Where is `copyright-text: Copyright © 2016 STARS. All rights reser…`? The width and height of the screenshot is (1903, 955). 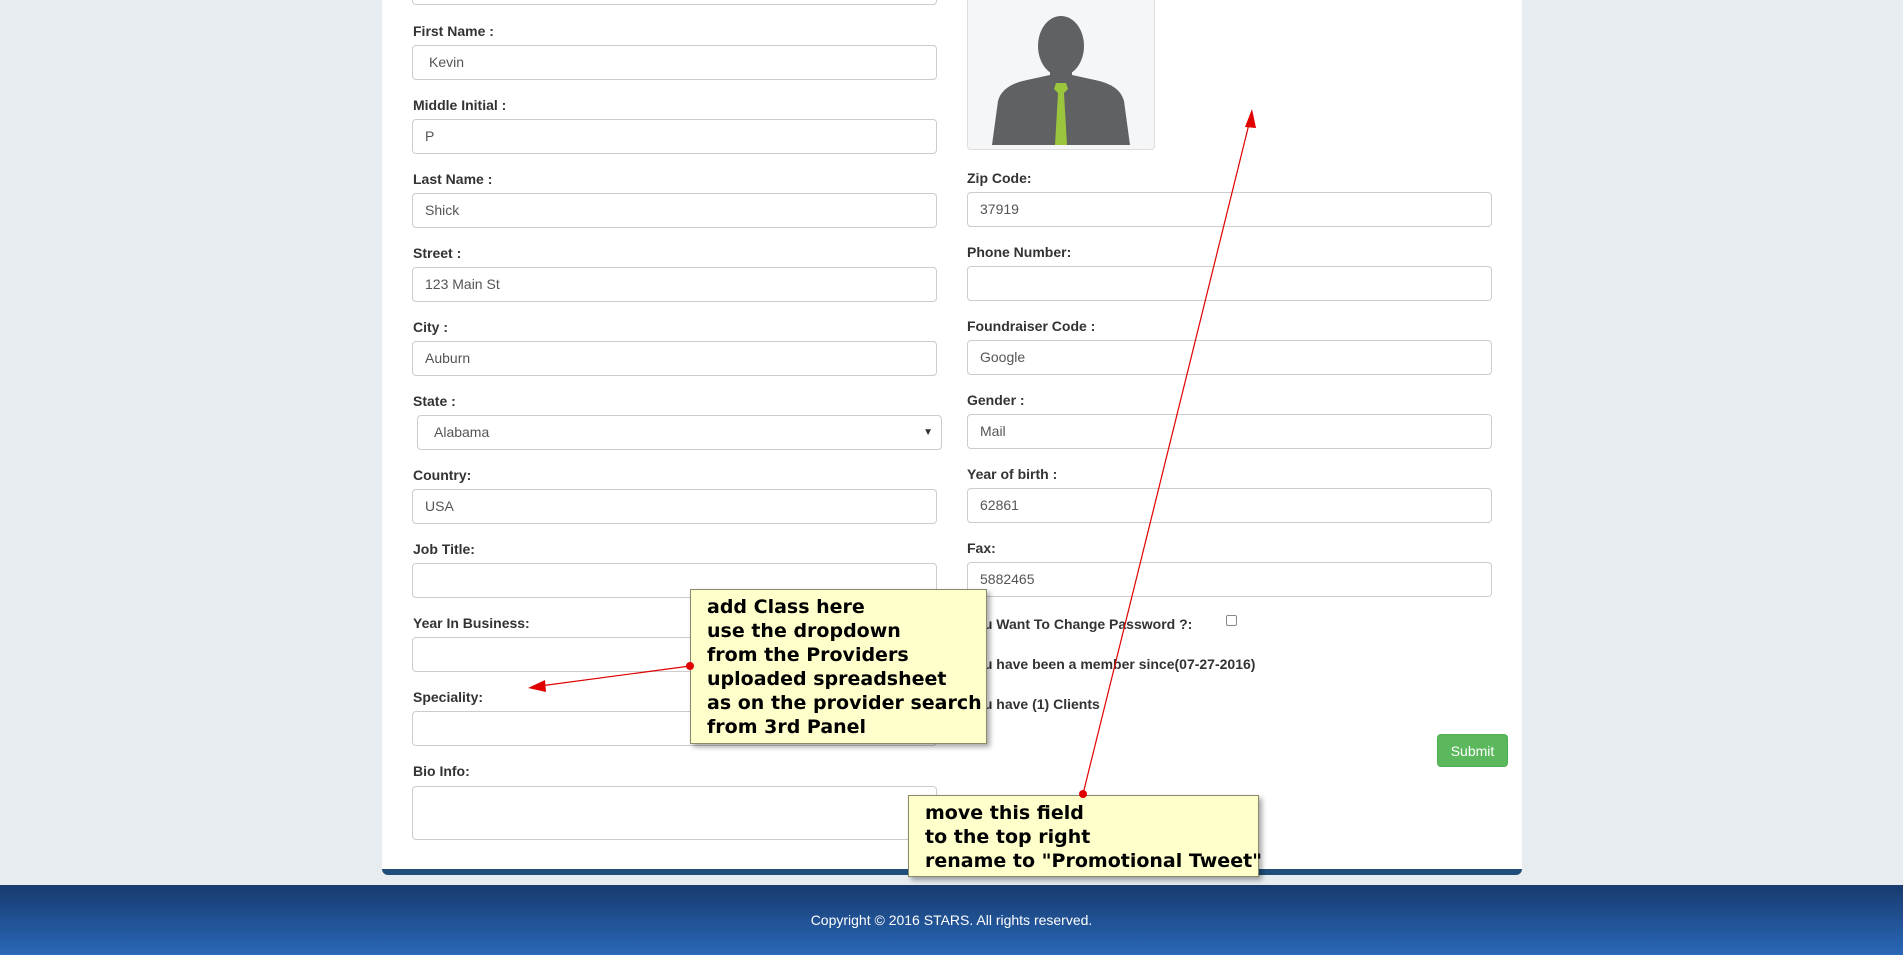
copyright-text: Copyright © 2016 STARS. All rights reser… is located at coordinates (951, 920).